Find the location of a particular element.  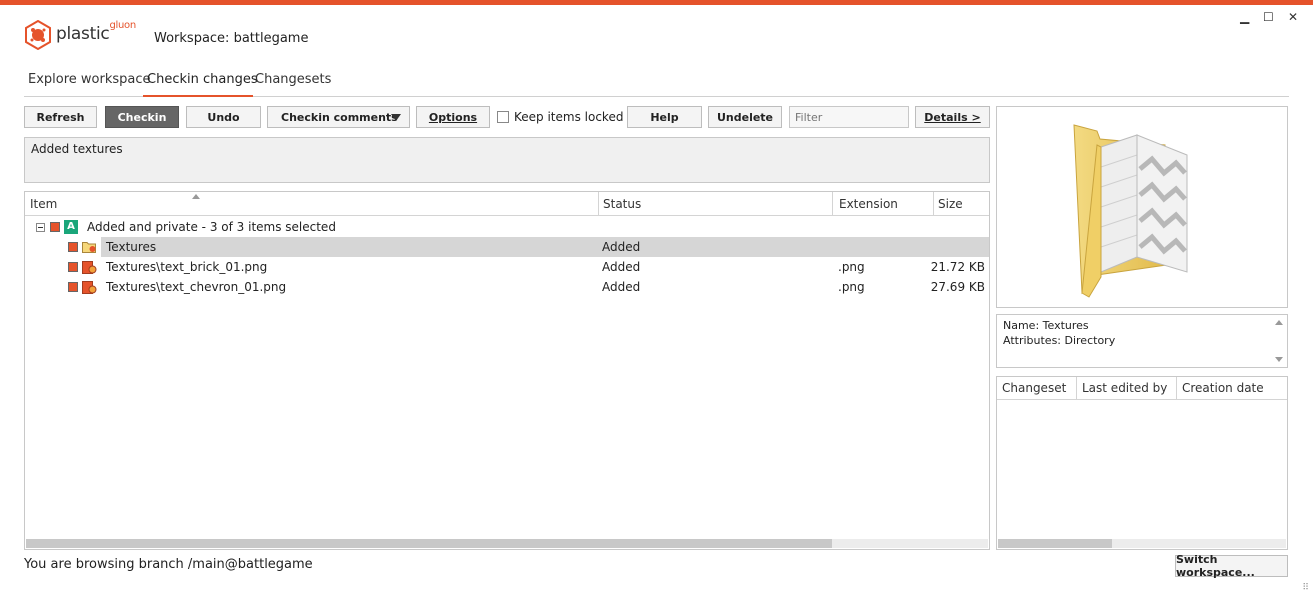

property-attributes: Attributes: Directory is located at coordinates (1059, 340).